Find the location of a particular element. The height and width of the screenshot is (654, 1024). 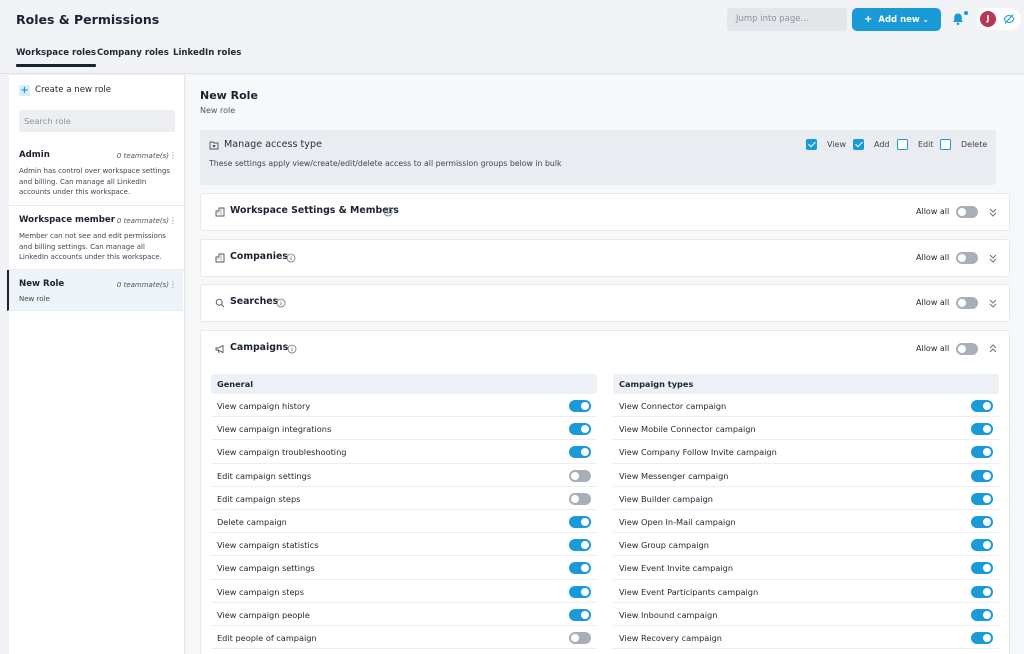

permission-label: View Inbound campaign is located at coordinates (668, 614).